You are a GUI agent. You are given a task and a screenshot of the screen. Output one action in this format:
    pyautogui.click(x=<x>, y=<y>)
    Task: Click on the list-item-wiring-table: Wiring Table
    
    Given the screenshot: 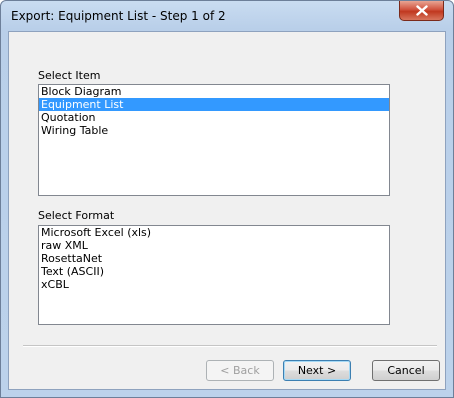 What is the action you would take?
    pyautogui.click(x=214, y=130)
    